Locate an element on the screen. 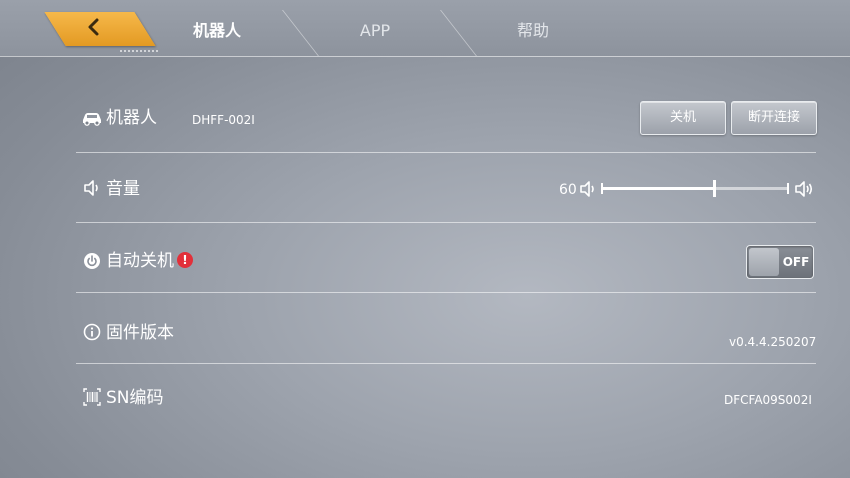 The width and height of the screenshot is (850, 478). disconnect-button: 断开连接 is located at coordinates (774, 118).